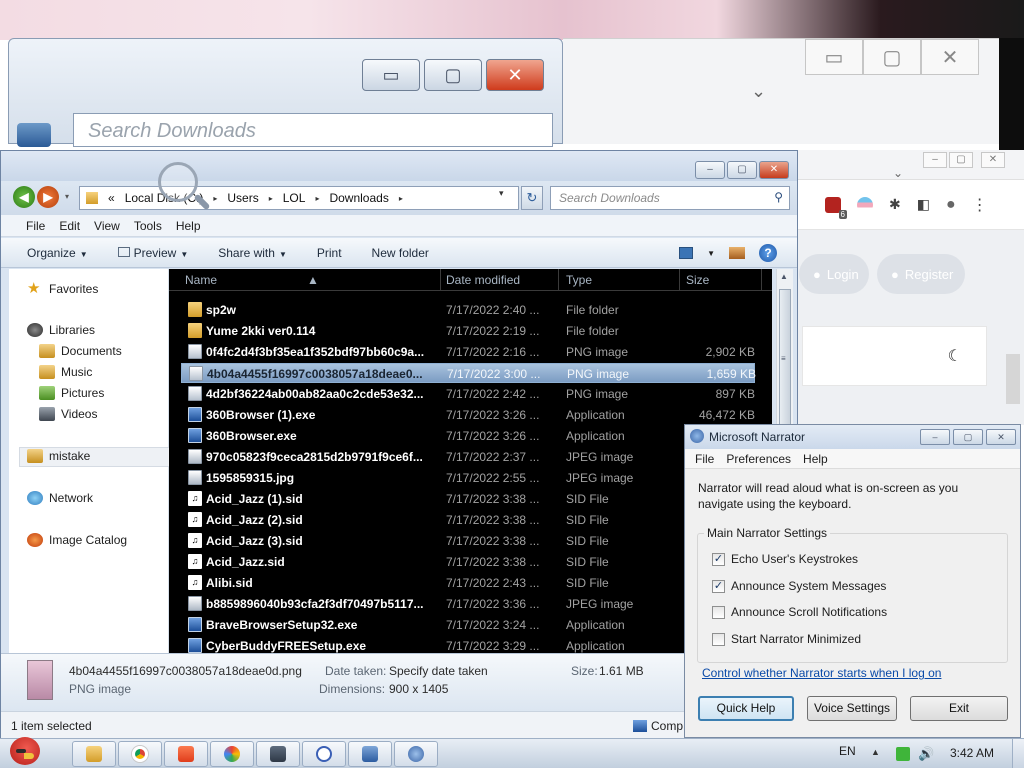 The width and height of the screenshot is (1024, 768). I want to click on narrator-close-button: ✕, so click(1001, 437).